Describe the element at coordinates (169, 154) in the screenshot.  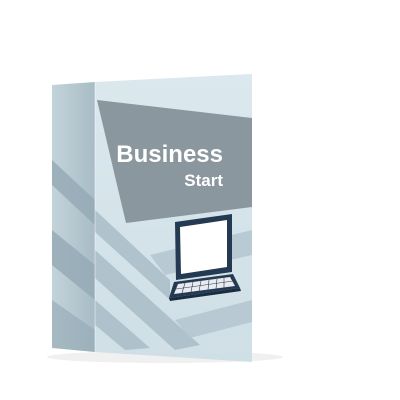
I see `product-title: Business` at that location.